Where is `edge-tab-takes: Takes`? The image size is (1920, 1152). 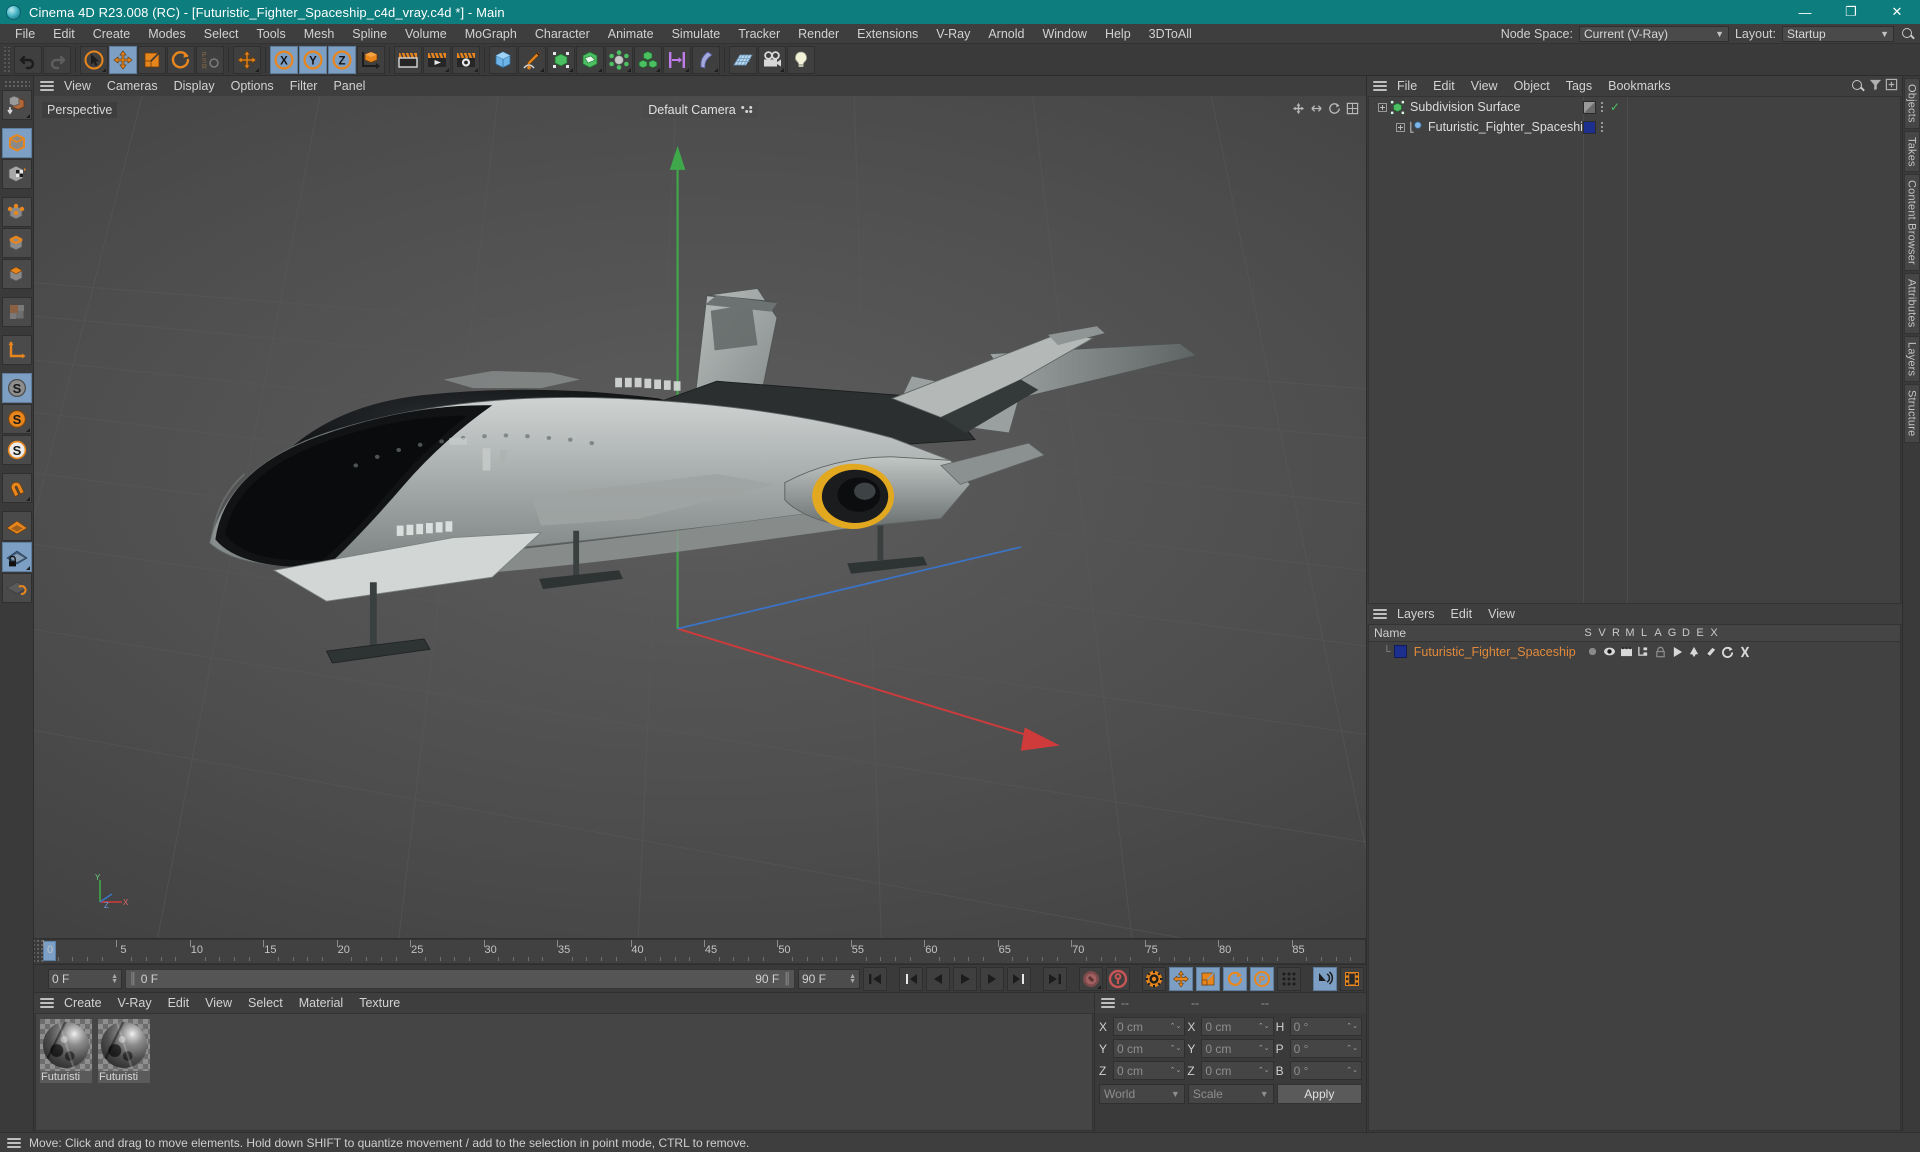 edge-tab-takes: Takes is located at coordinates (1911, 151).